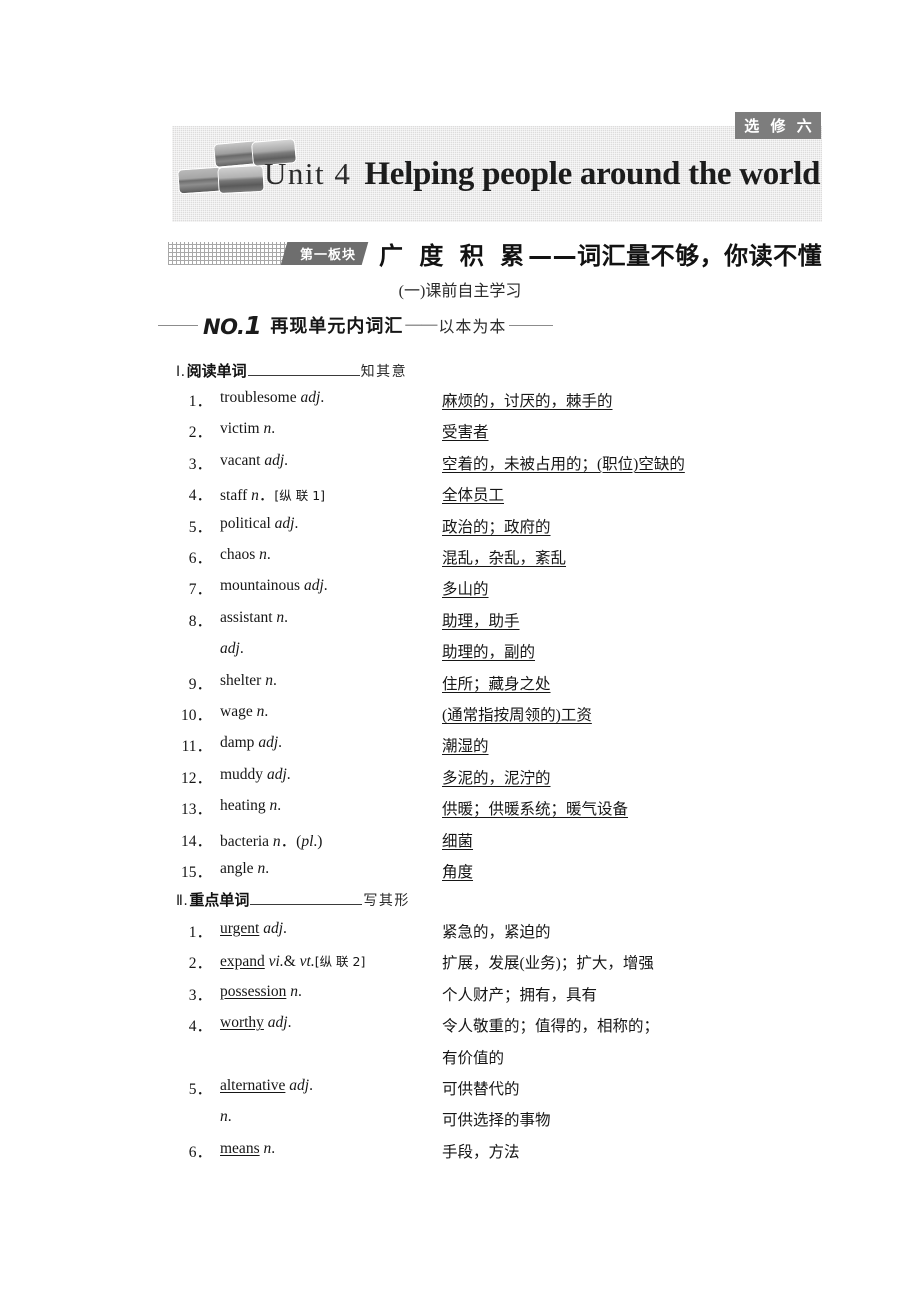 This screenshot has width=920, height=1302. What do you see at coordinates (460, 291) in the screenshot?
I see `lesson-subtitle: (一)课前自主学习` at bounding box center [460, 291].